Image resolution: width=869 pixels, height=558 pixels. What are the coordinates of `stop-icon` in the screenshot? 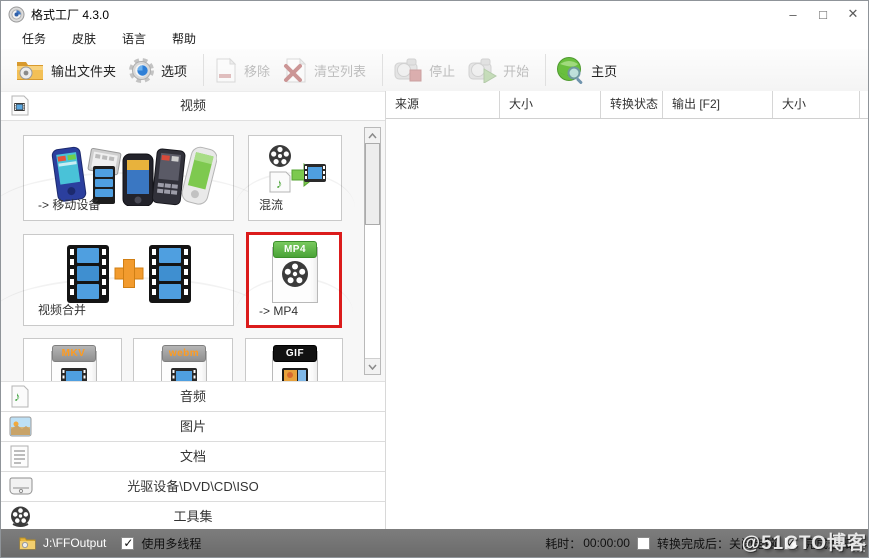 It's located at (408, 70).